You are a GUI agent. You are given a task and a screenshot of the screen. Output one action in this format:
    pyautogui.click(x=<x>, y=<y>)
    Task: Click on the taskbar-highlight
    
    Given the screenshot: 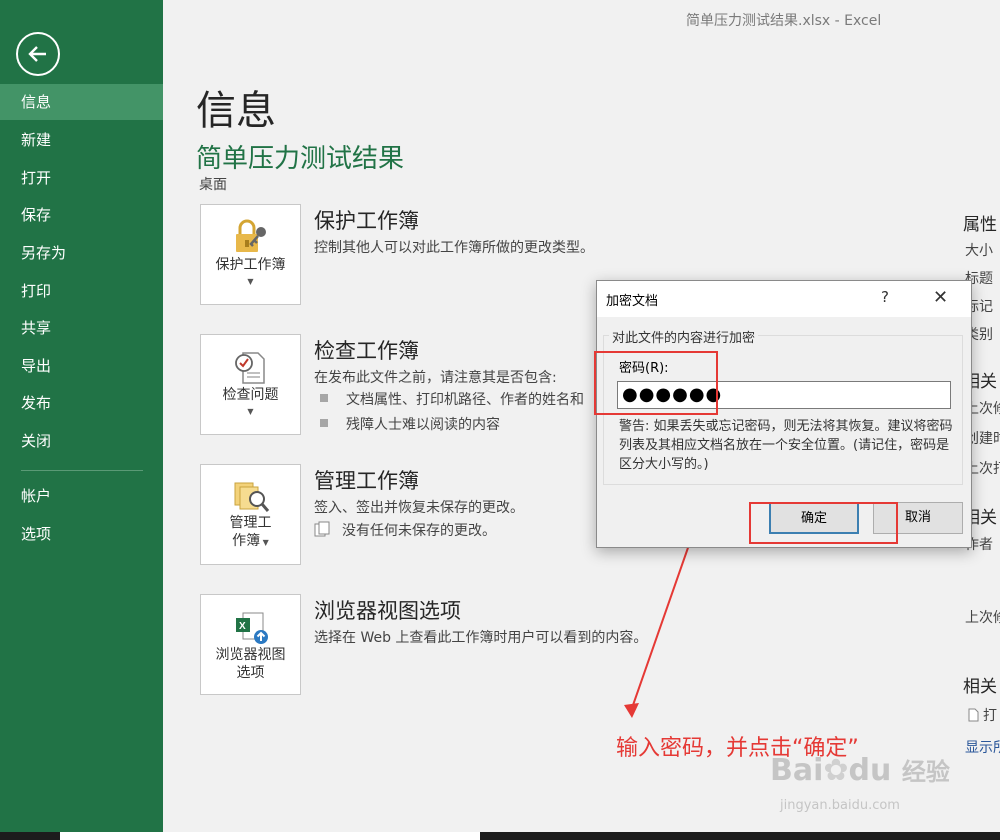 What is the action you would take?
    pyautogui.click(x=270, y=836)
    